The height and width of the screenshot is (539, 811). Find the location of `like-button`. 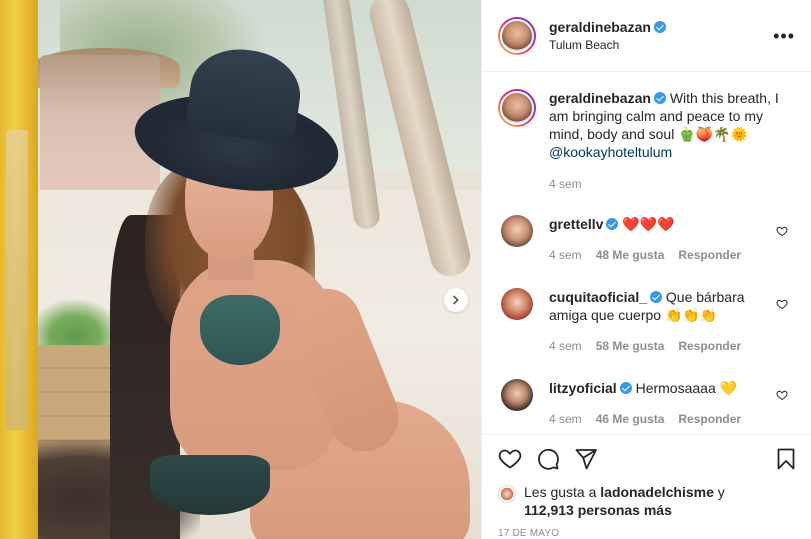

like-button is located at coordinates (510, 459).